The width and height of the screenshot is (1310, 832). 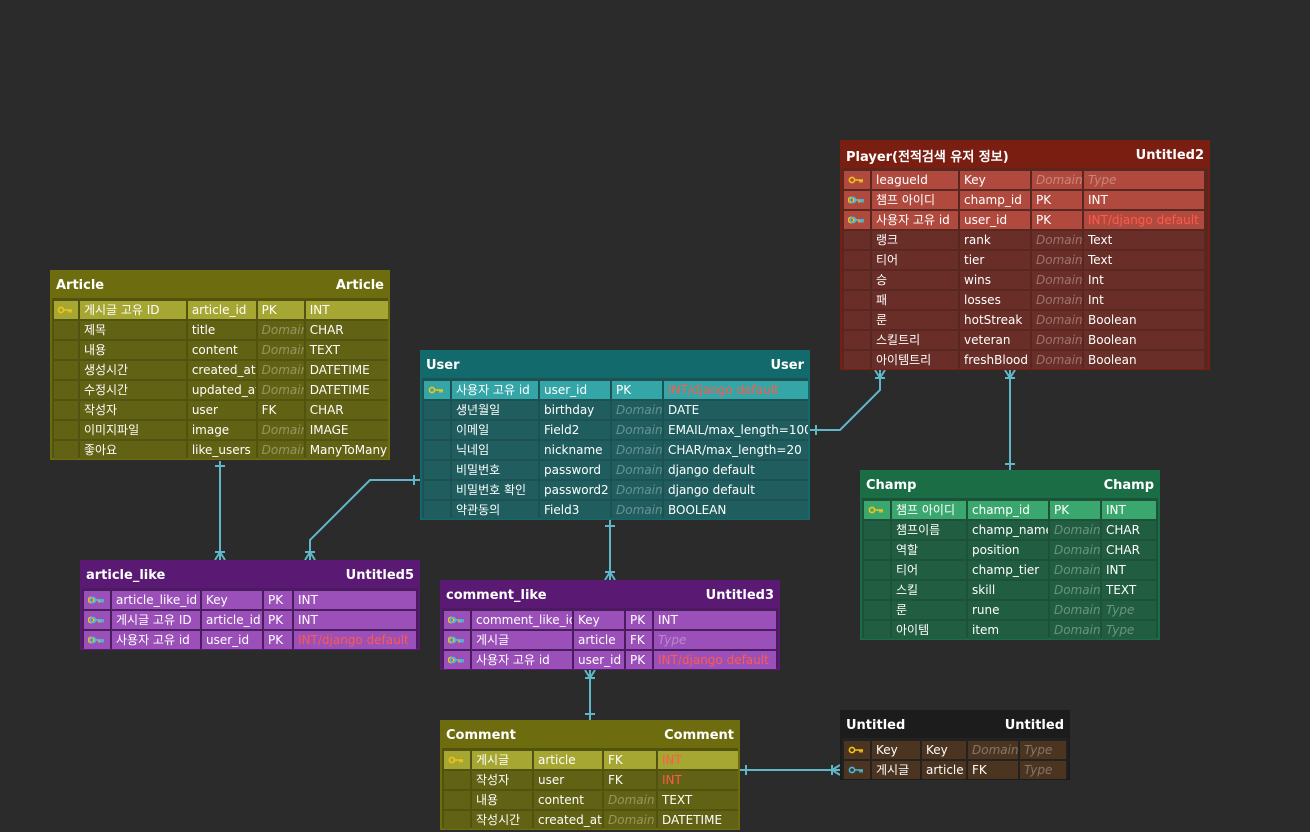 I want to click on physical-name-cell: tier, so click(x=995, y=260).